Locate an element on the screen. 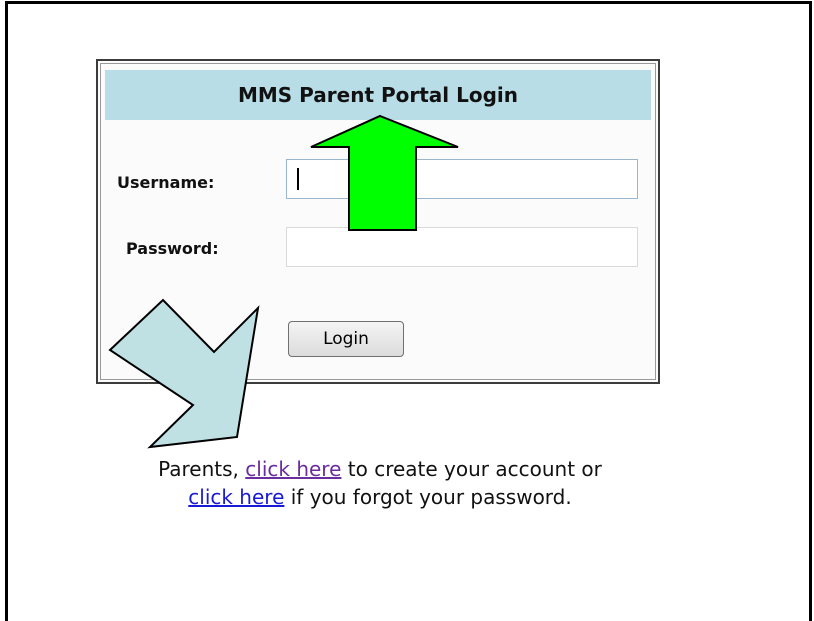 This screenshot has height=621, width=814. forgot-password-link: click here is located at coordinates (236, 497).